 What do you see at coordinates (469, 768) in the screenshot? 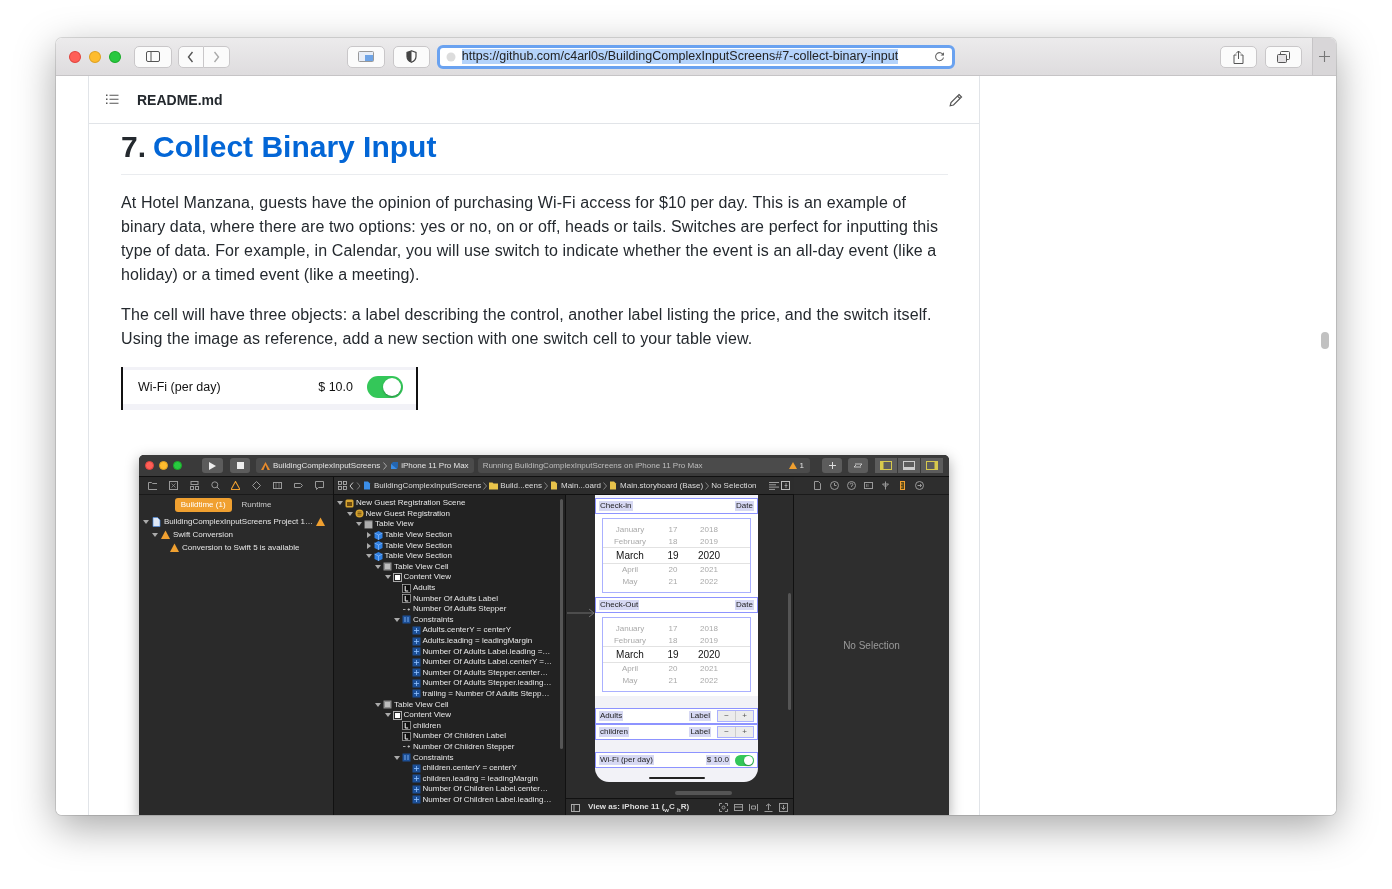
I see `outline-item: children.centerY = centerY` at bounding box center [469, 768].